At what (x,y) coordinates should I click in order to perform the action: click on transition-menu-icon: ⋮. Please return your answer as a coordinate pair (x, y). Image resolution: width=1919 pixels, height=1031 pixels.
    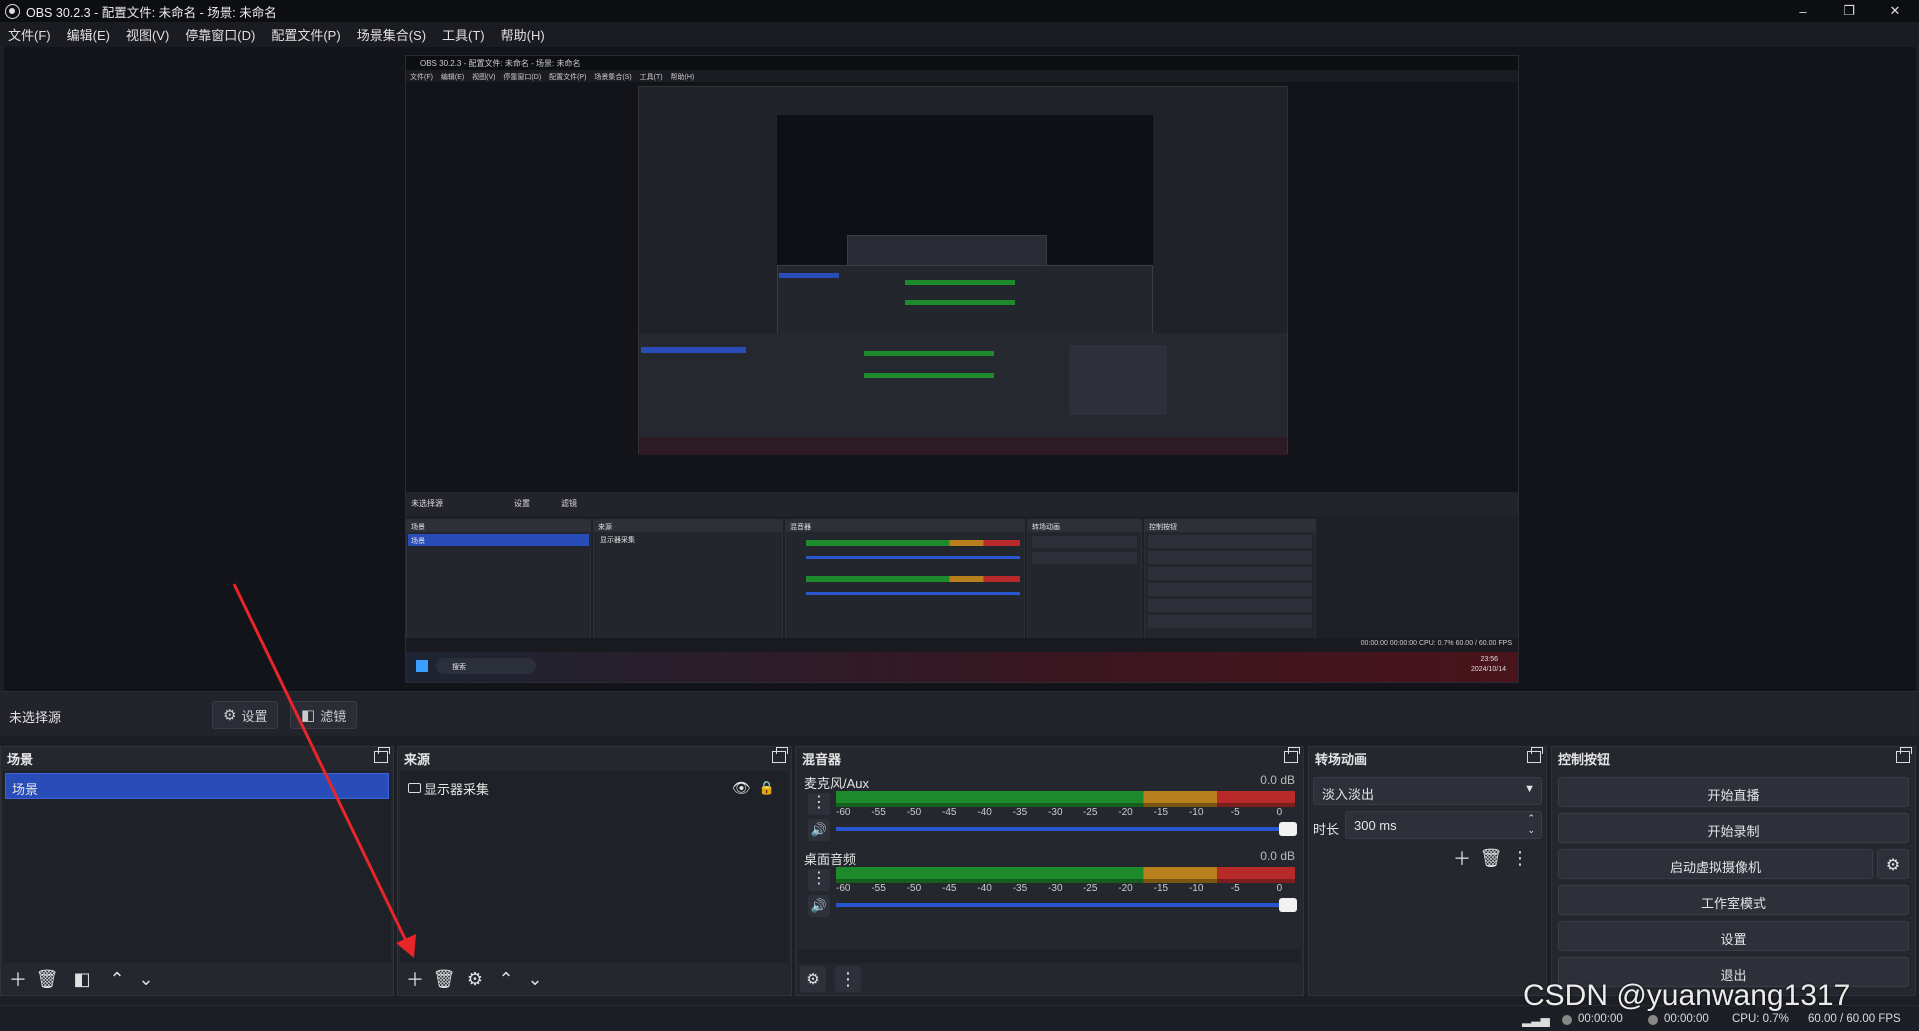
    Looking at the image, I should click on (1520, 858).